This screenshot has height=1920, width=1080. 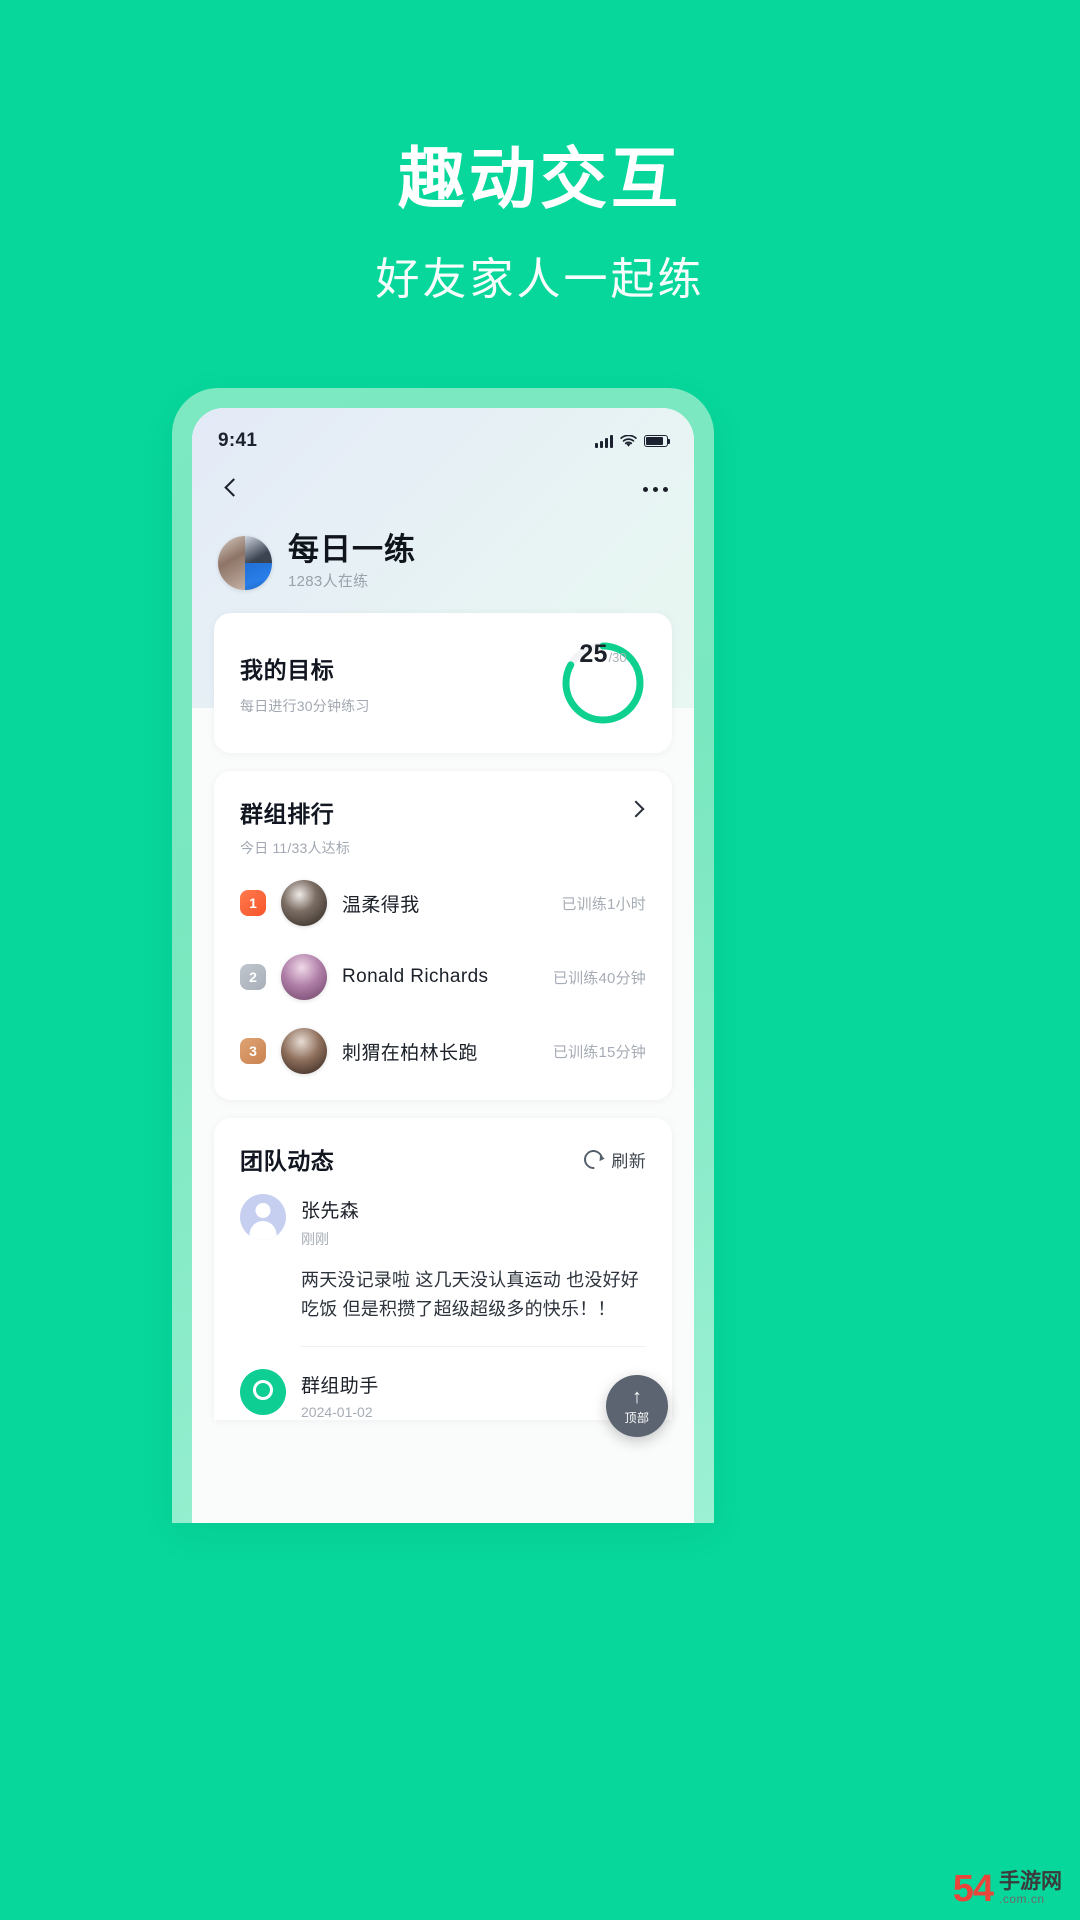 I want to click on watermark-line1: 手游网, so click(x=1030, y=1882).